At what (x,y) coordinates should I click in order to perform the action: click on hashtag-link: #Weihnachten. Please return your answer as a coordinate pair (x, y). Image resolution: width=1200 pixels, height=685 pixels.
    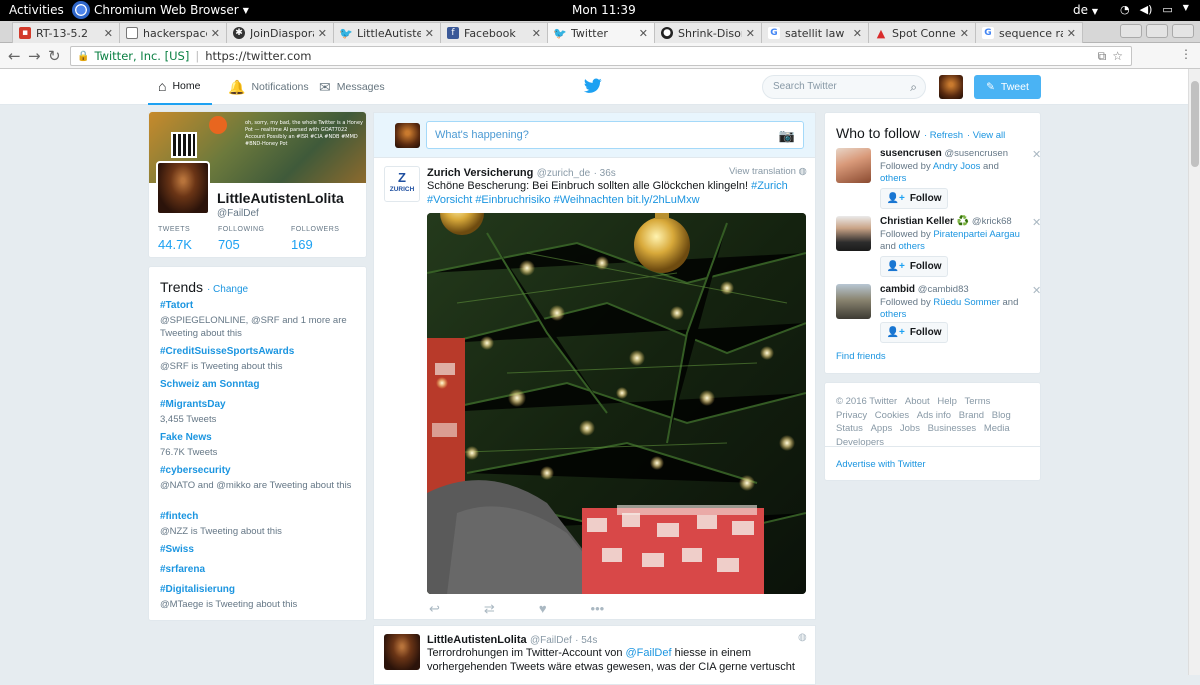
    Looking at the image, I should click on (589, 200).